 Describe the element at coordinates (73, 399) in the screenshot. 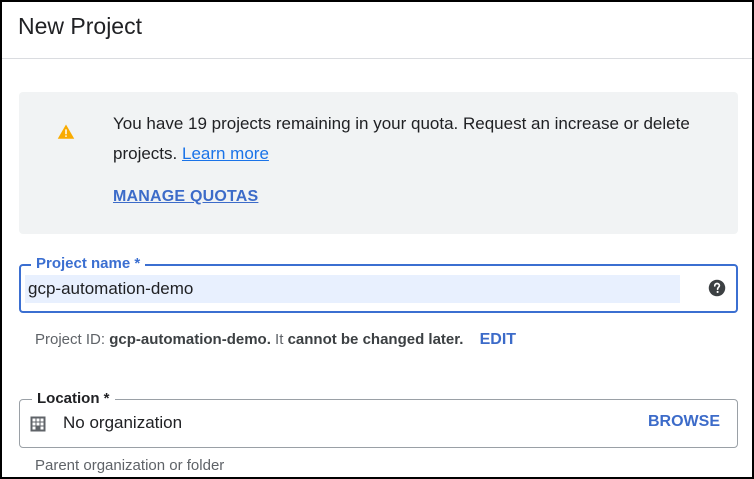

I see `location-label: Location *` at that location.